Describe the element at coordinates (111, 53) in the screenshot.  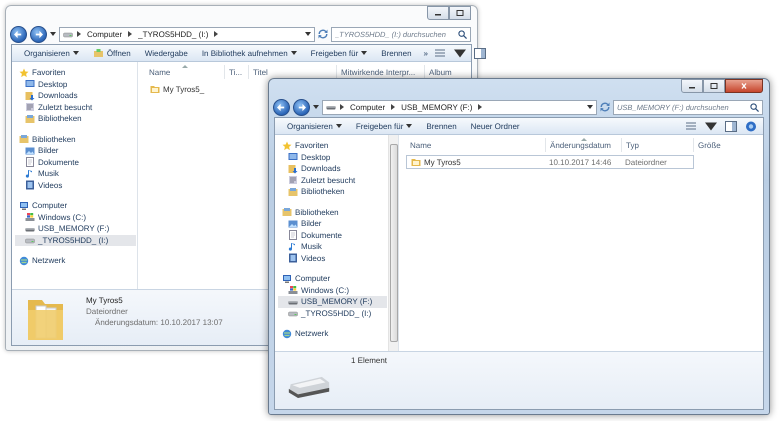
I see `toolbar-button: Öffnen` at that location.